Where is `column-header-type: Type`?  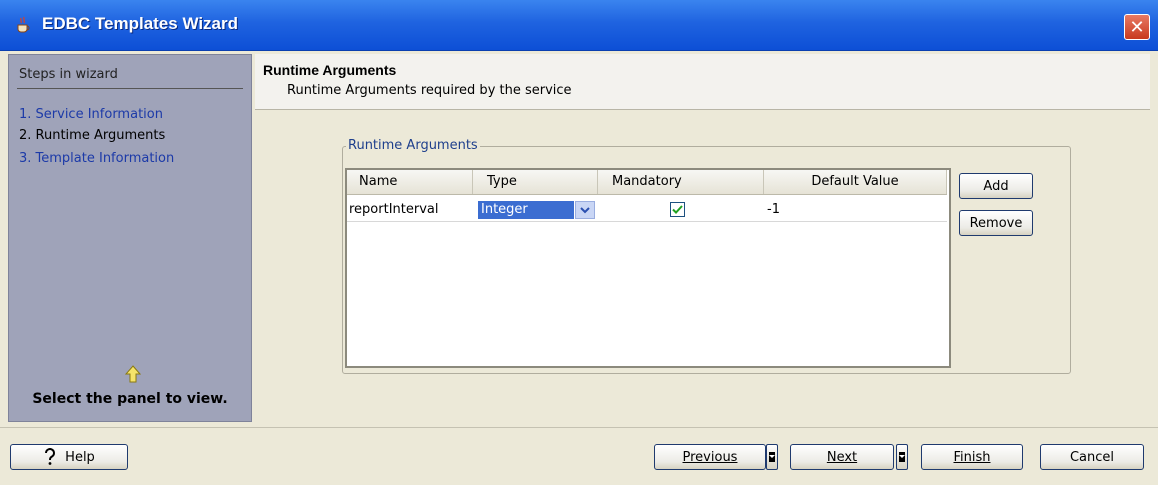 column-header-type: Type is located at coordinates (535, 182).